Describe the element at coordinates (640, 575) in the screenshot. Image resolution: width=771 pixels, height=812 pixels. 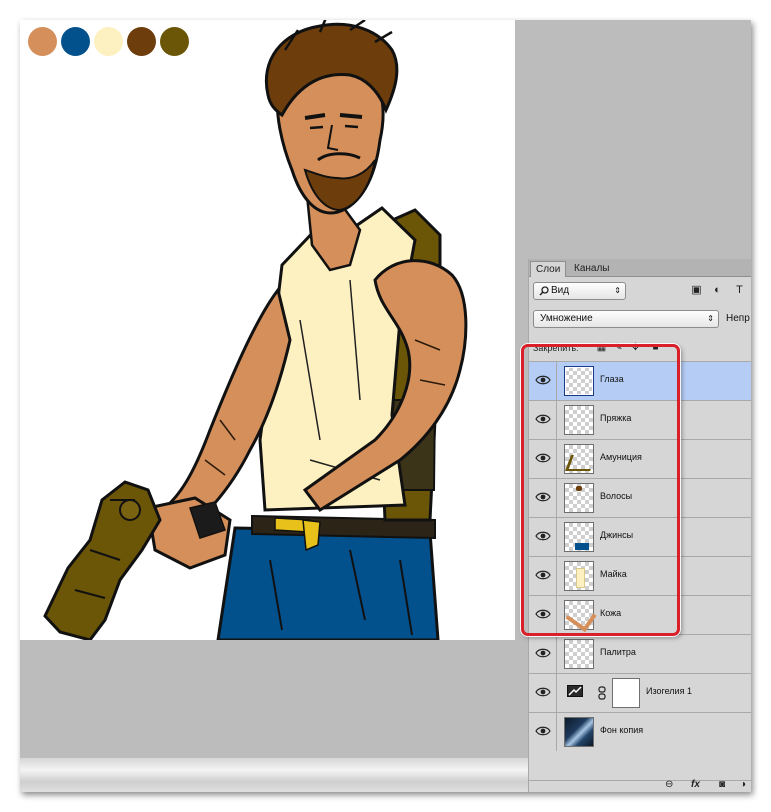
I see `layer-row: Майка` at that location.